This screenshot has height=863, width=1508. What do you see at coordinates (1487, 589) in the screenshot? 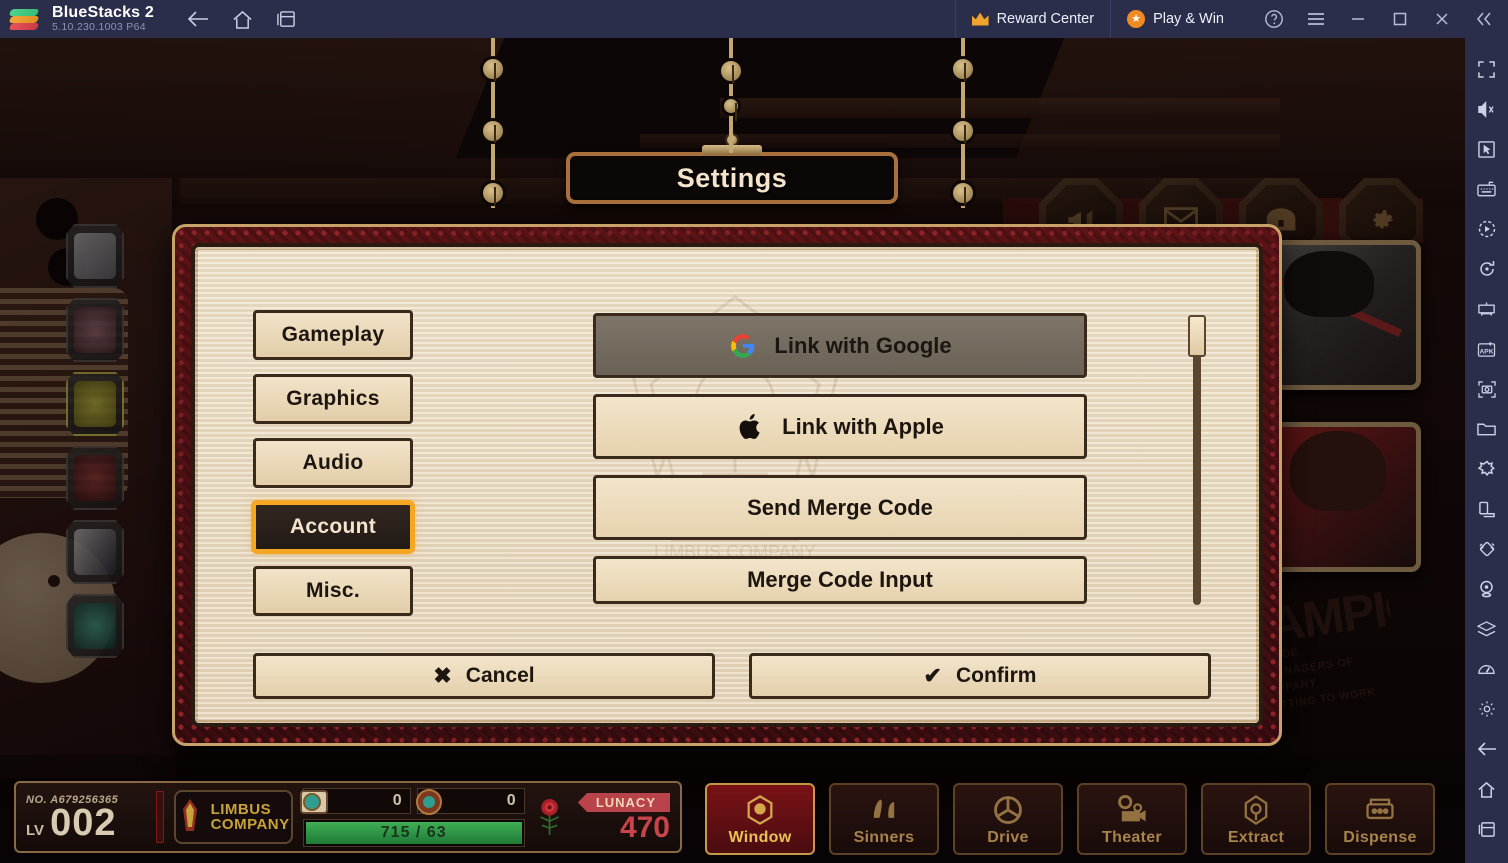
I see `location-icon` at bounding box center [1487, 589].